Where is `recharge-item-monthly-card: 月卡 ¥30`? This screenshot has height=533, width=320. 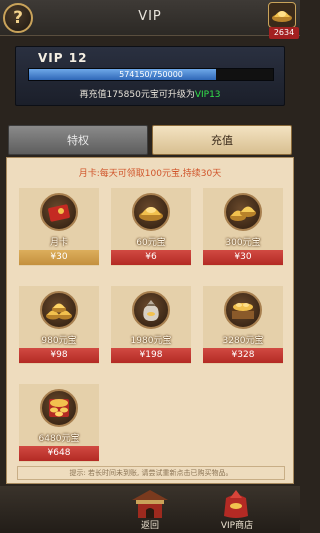 recharge-item-monthly-card: 月卡 ¥30 is located at coordinates (59, 227).